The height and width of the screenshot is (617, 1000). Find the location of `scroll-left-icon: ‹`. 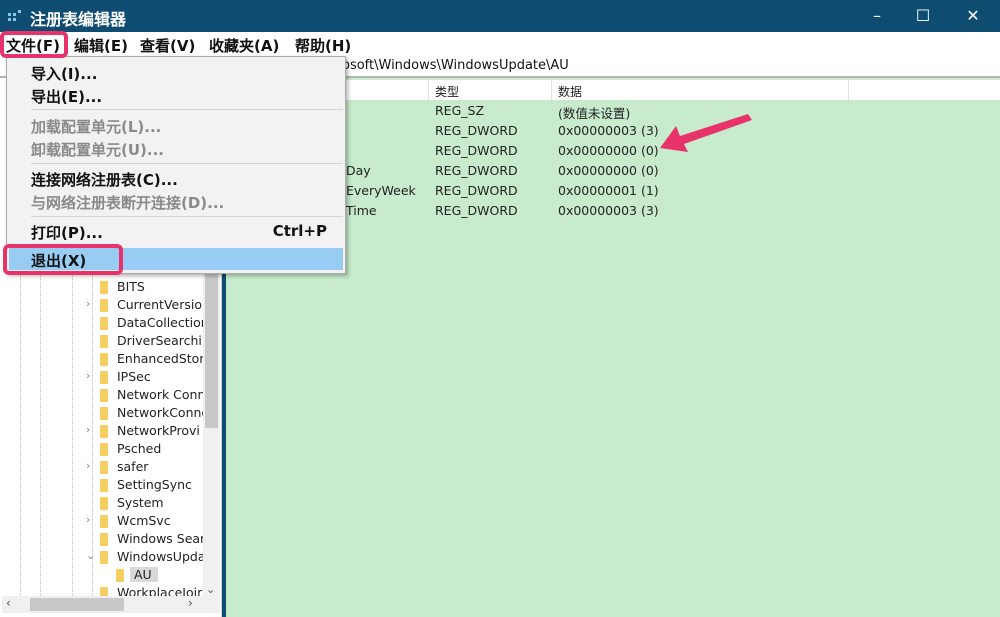

scroll-left-icon: ‹ is located at coordinates (8, 603).